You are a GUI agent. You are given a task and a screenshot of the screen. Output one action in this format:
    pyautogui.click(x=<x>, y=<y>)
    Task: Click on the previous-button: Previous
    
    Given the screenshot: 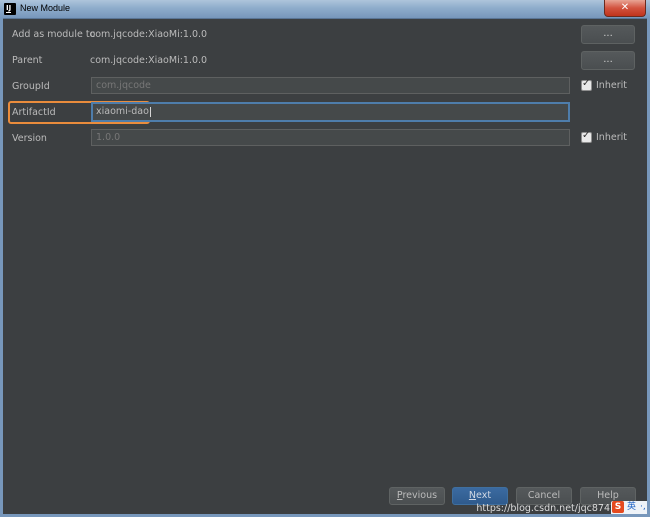 What is the action you would take?
    pyautogui.click(x=417, y=496)
    